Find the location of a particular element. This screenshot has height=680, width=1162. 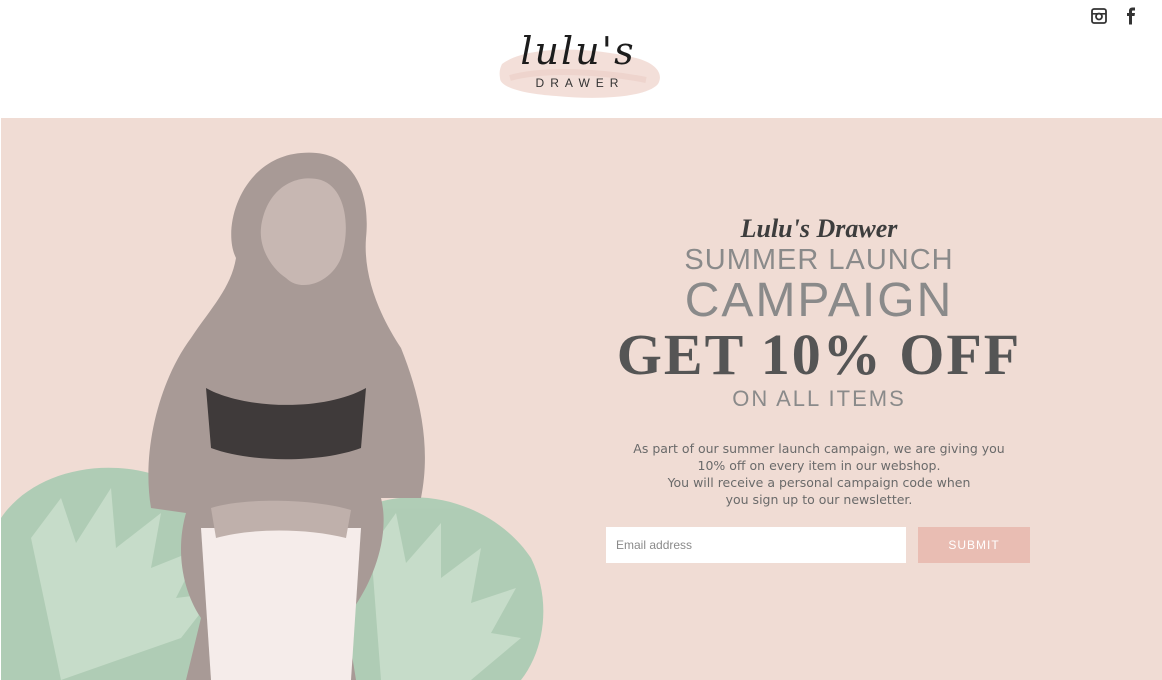

brand-heading: Lulu's Drawer is located at coordinates (819, 228).